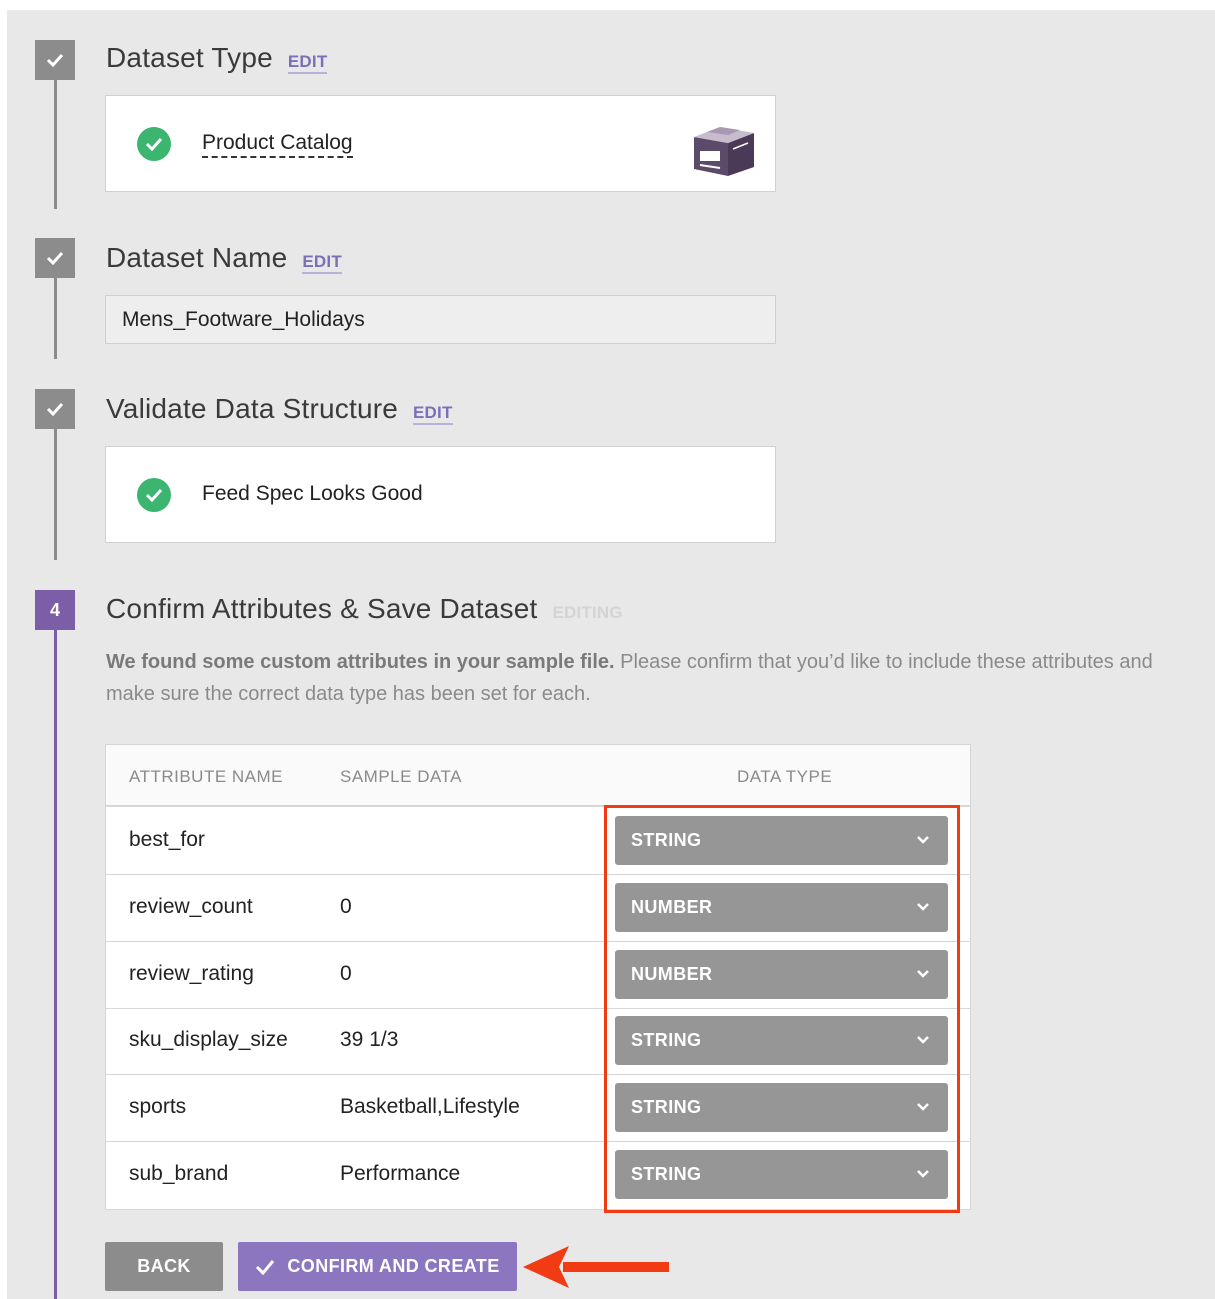  I want to click on attribute-name: review_rating, so click(191, 973).